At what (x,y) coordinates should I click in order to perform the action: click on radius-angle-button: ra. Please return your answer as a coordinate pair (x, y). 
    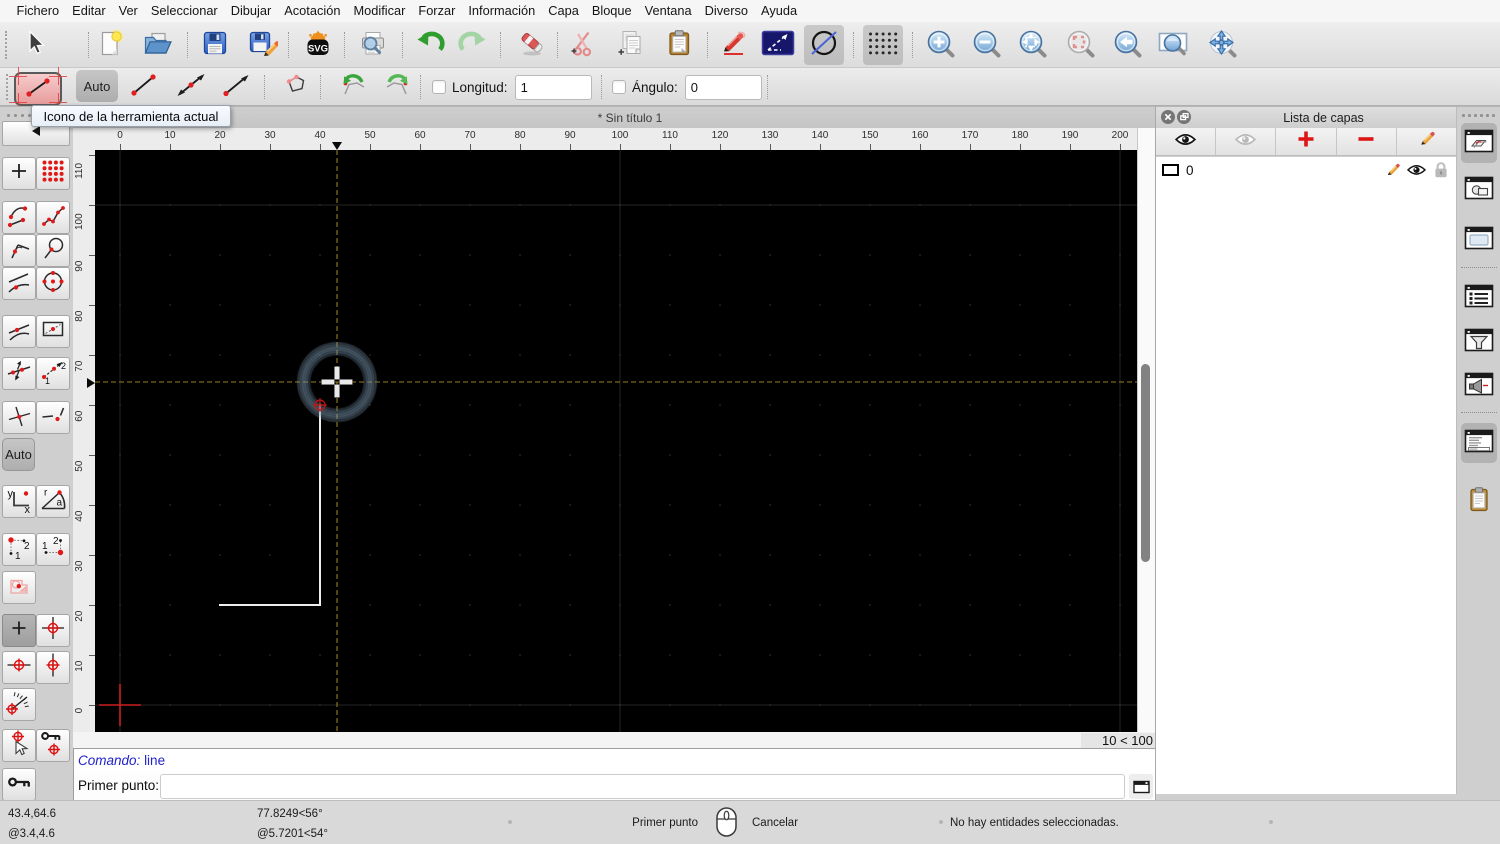
    Looking at the image, I should click on (53, 501).